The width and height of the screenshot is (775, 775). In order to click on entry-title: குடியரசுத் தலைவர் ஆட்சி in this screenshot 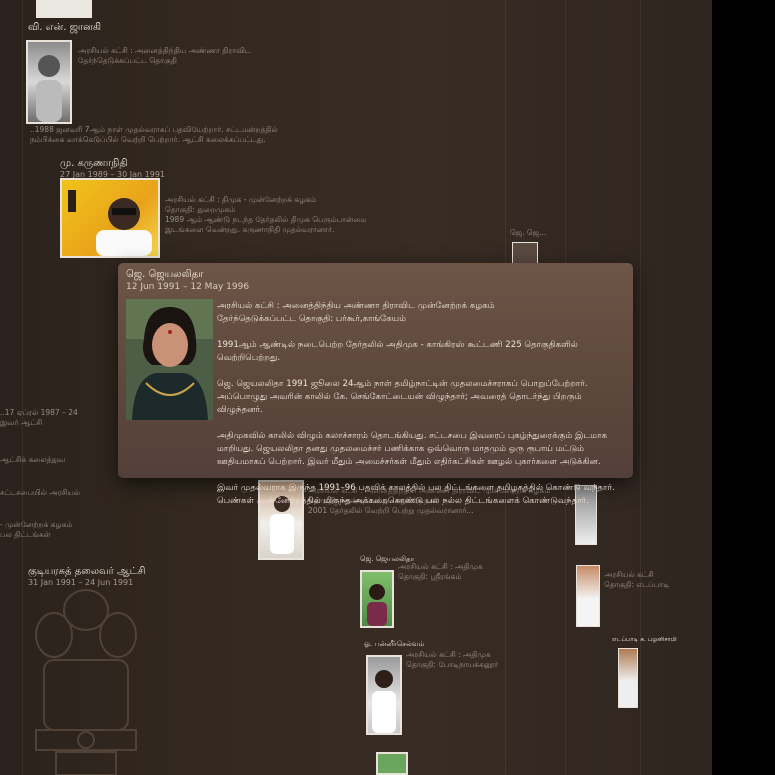, I will do `click(87, 571)`.